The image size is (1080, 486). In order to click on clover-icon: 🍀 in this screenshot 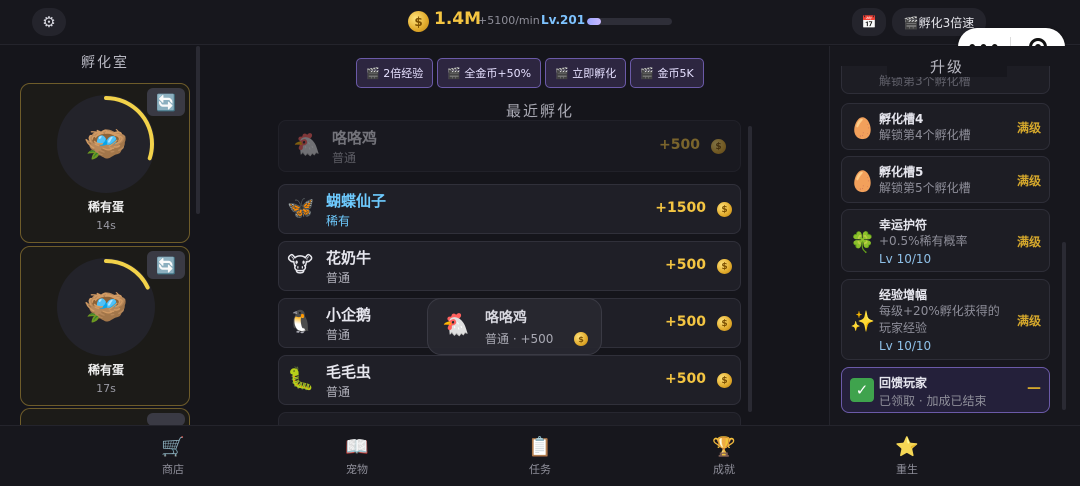, I will do `click(862, 242)`.